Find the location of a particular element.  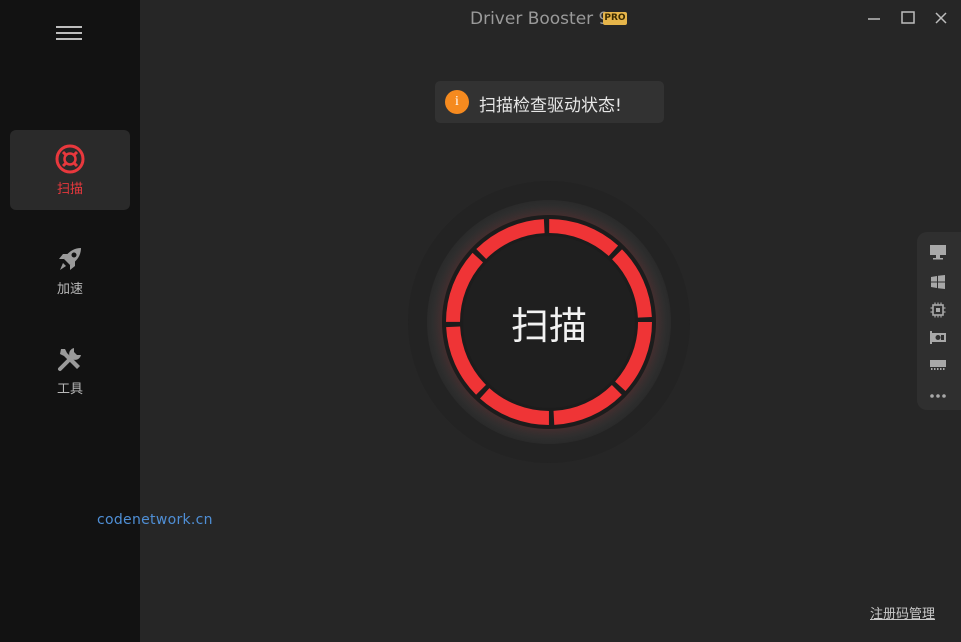

sidebar-item-tools: 工具 is located at coordinates (70, 370).